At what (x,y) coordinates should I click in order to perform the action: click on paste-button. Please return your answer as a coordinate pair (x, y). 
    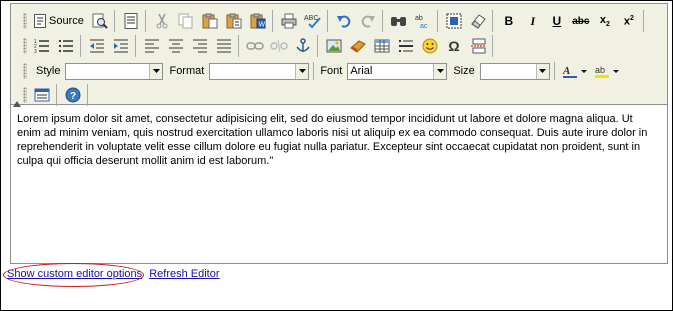
    Looking at the image, I should click on (210, 21).